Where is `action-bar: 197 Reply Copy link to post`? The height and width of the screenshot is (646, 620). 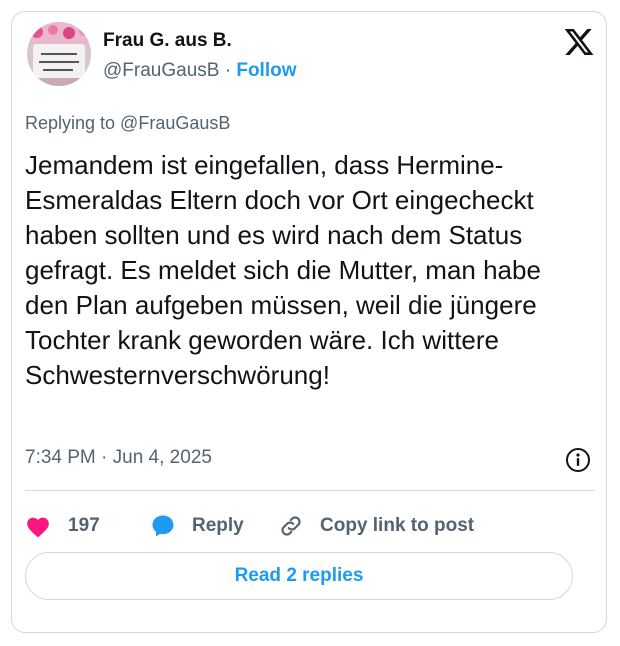
action-bar: 197 Reply Copy link to post is located at coordinates (305, 526).